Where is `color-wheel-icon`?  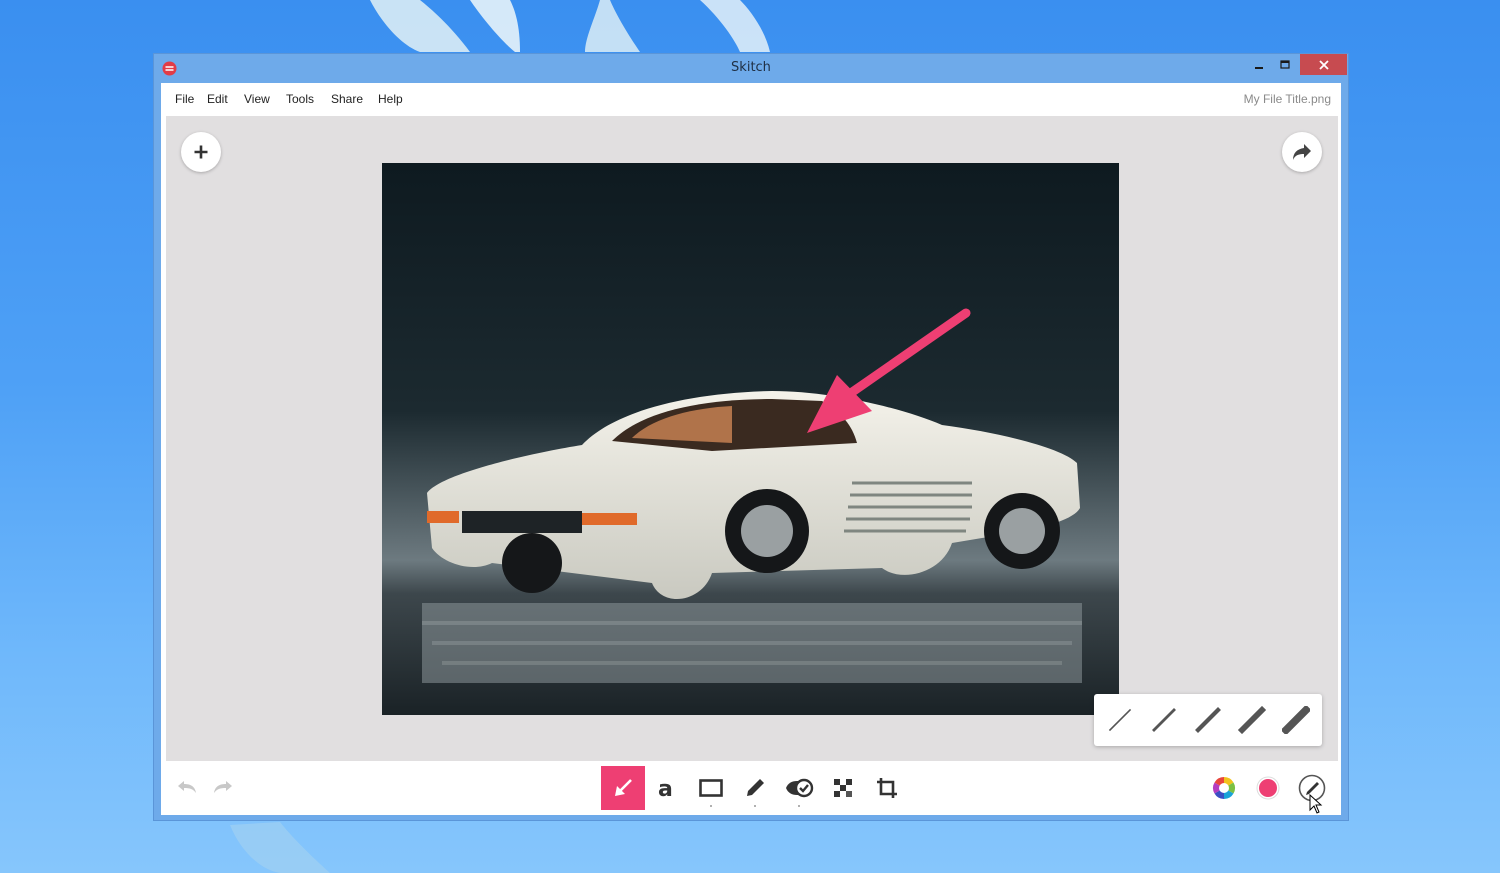 color-wheel-icon is located at coordinates (1224, 788).